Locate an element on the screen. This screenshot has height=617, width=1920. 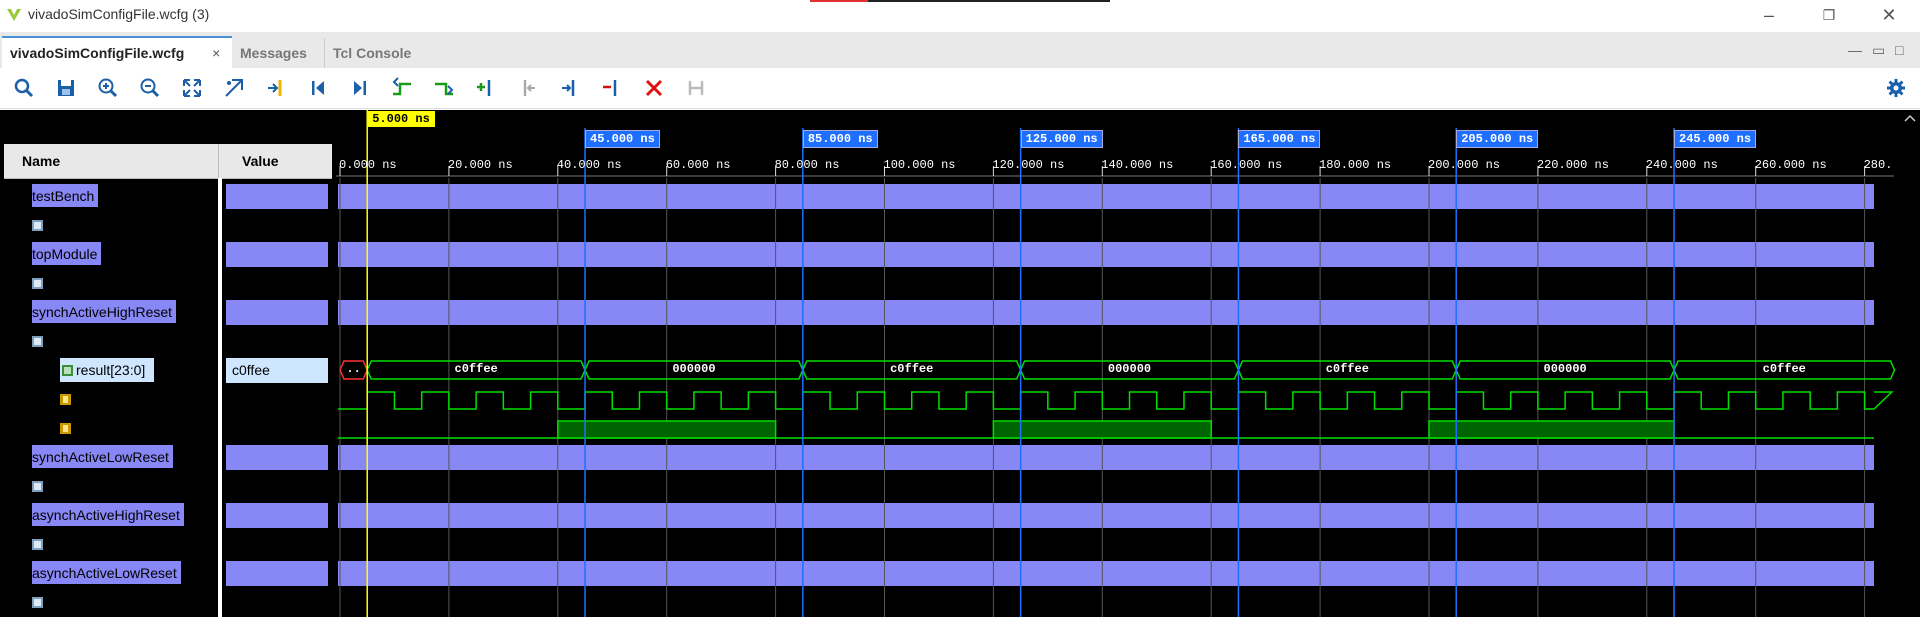
group-label: asynchActiveHighReset is located at coordinates (108, 514).